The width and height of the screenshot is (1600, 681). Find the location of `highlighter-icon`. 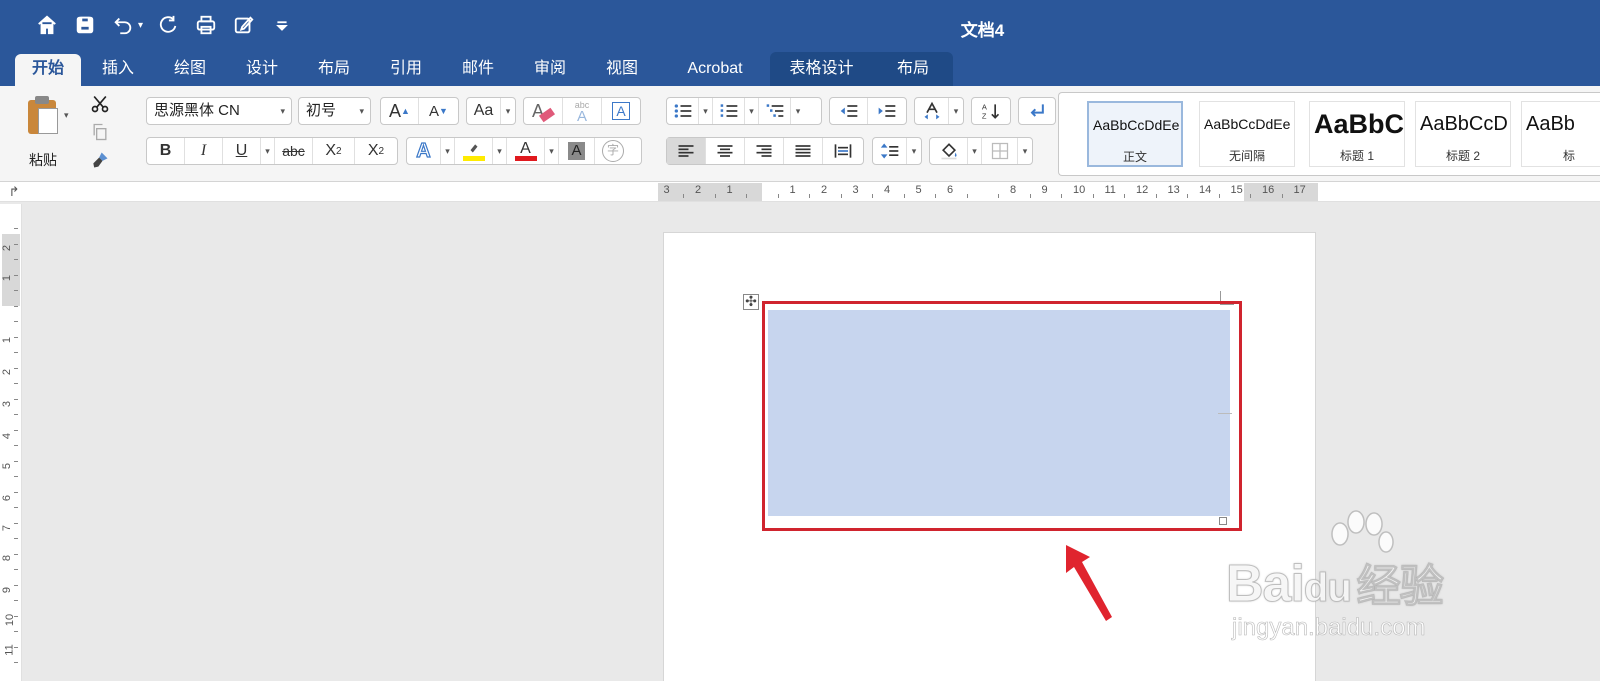

highlighter-icon is located at coordinates (473, 147).